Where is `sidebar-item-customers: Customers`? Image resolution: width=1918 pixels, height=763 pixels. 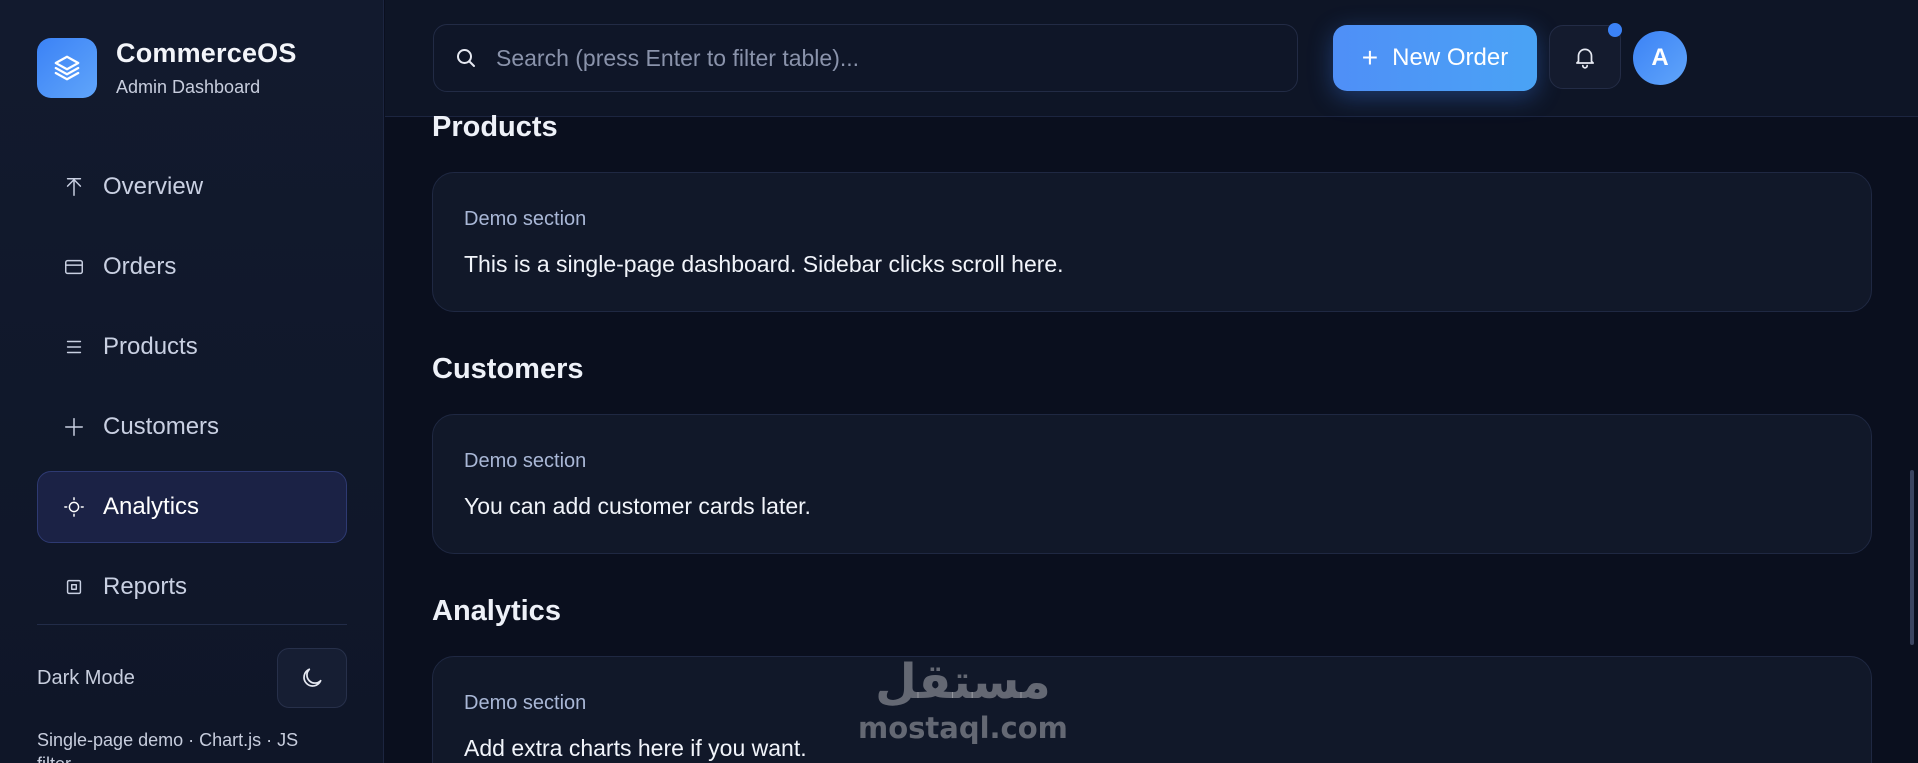
sidebar-item-customers: Customers is located at coordinates (192, 427).